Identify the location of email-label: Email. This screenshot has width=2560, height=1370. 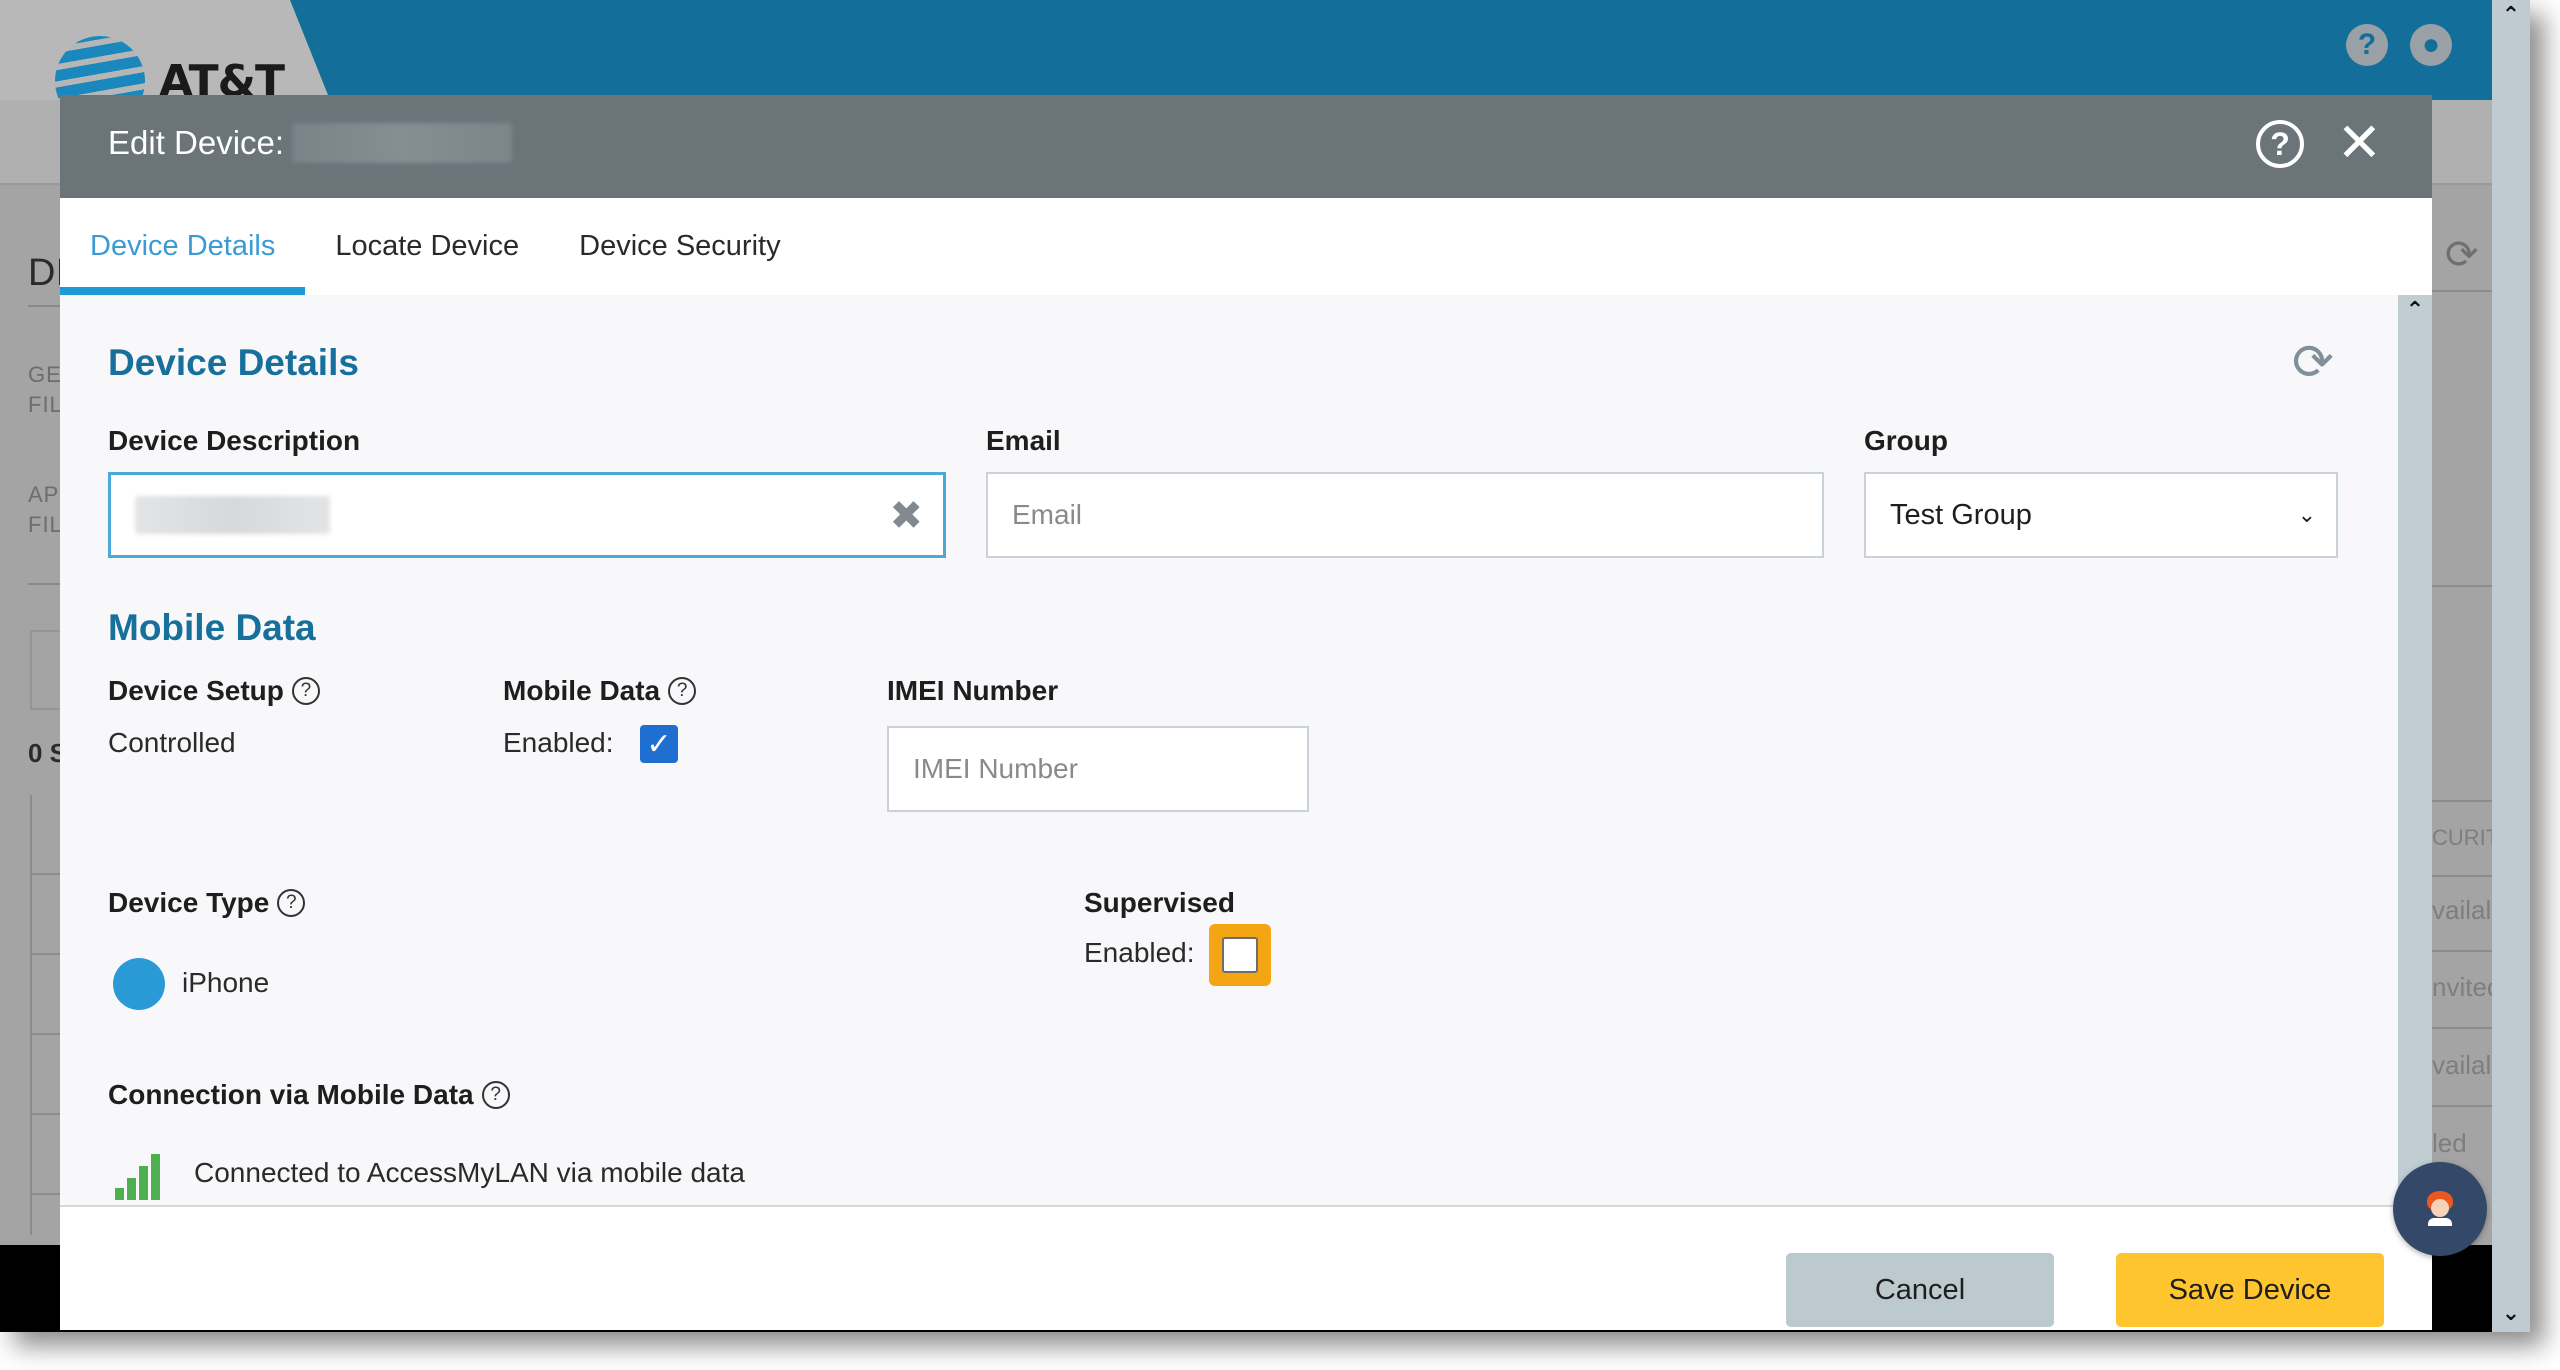
(1023, 440).